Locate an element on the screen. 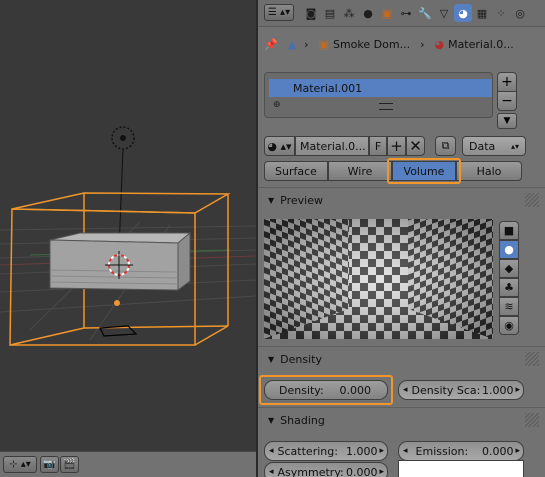  render-tab-icon: ◙ is located at coordinates (311, 13).